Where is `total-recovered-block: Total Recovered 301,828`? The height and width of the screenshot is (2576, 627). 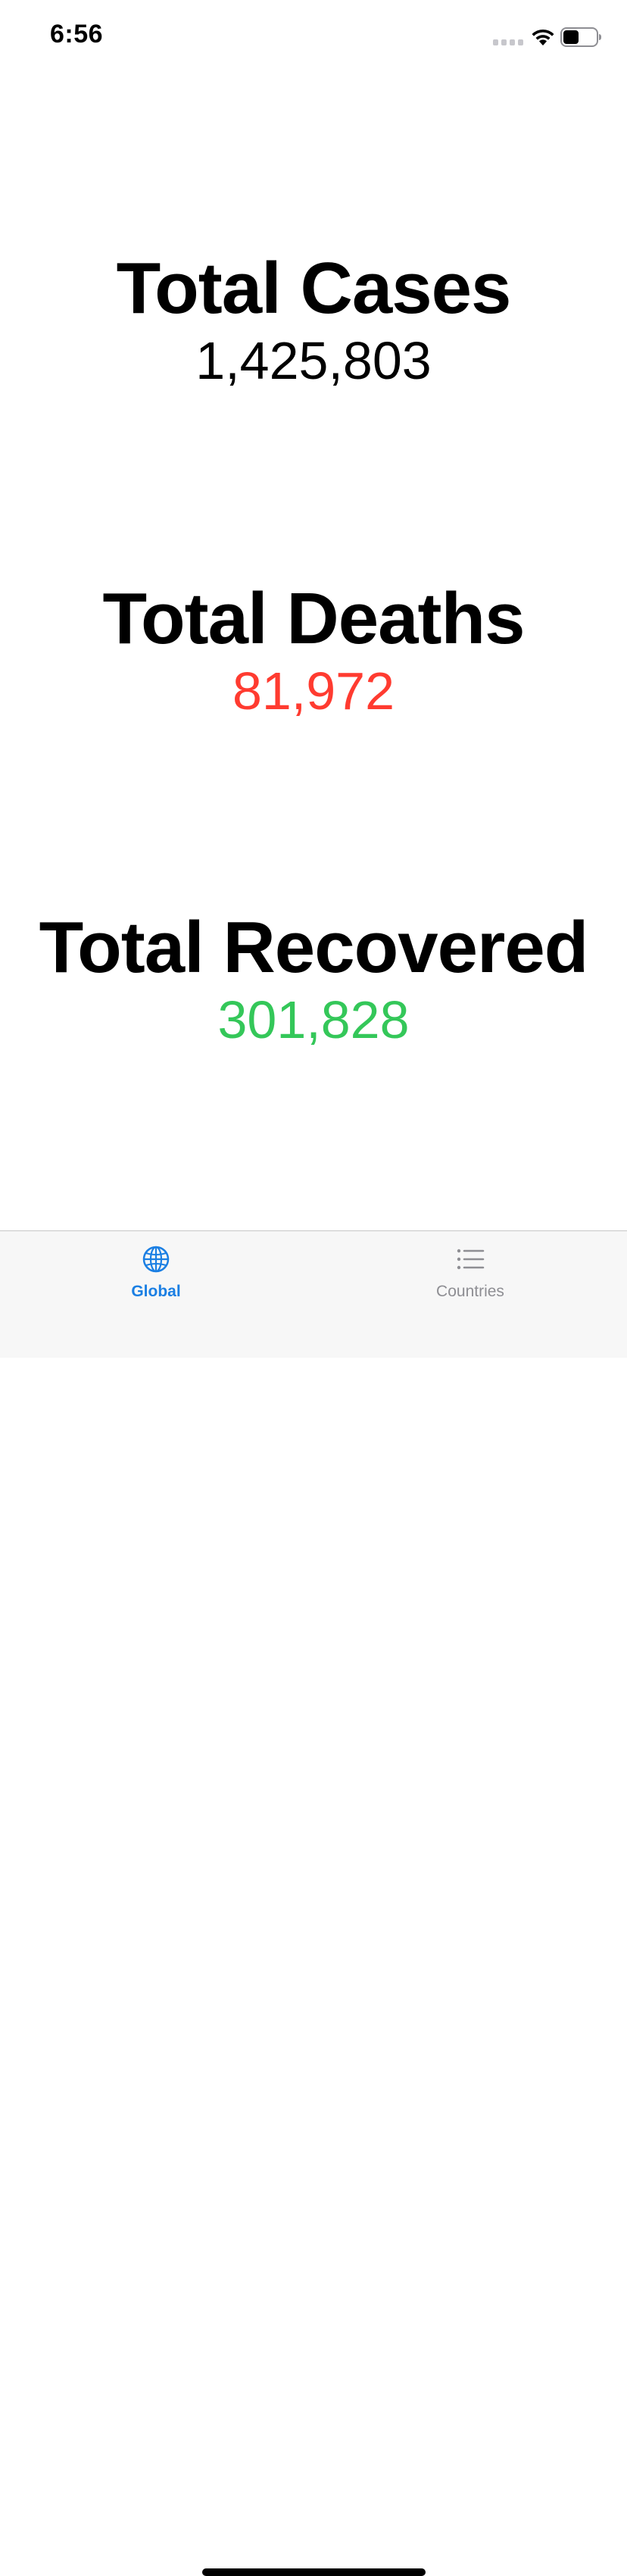
total-recovered-block: Total Recovered 301,828 is located at coordinates (313, 978).